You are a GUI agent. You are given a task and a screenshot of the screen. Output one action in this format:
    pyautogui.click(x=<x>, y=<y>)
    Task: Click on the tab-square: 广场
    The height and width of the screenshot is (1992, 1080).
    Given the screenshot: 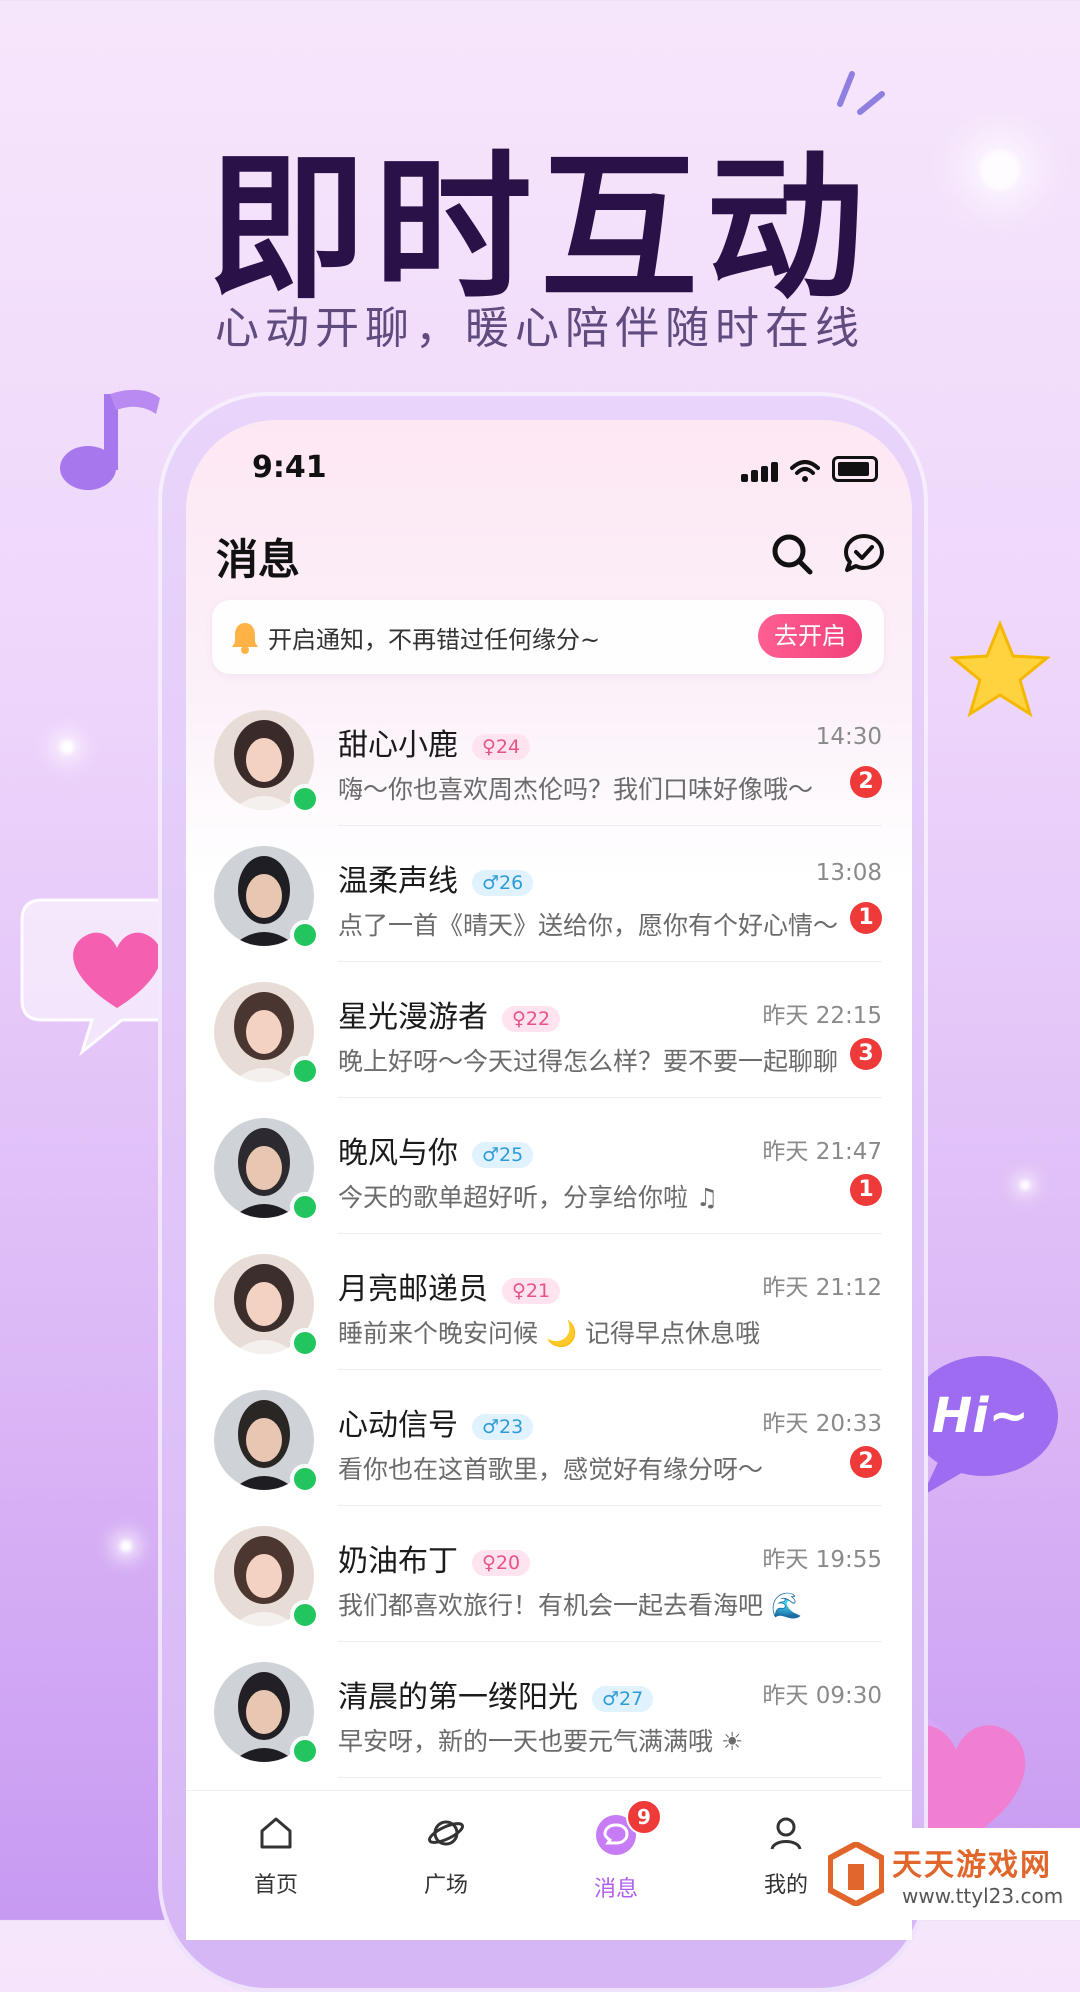 What is the action you would take?
    pyautogui.click(x=446, y=1856)
    